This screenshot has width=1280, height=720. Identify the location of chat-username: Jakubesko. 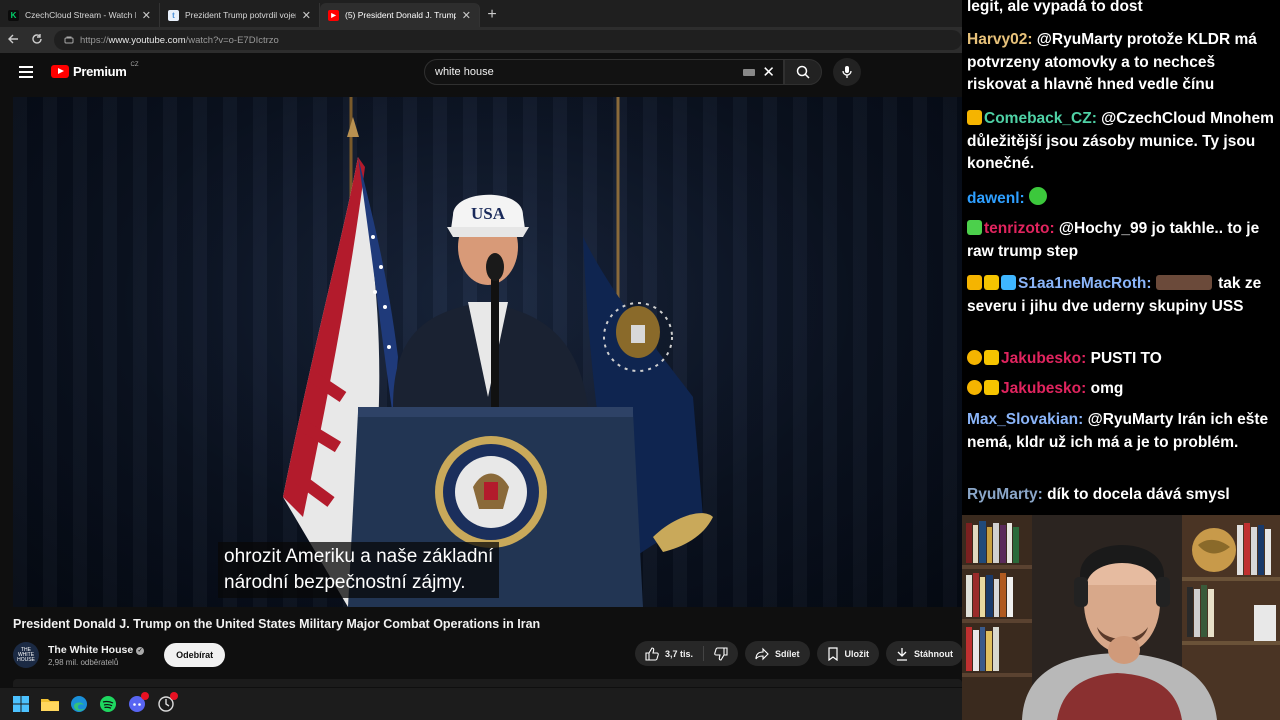
(1041, 358).